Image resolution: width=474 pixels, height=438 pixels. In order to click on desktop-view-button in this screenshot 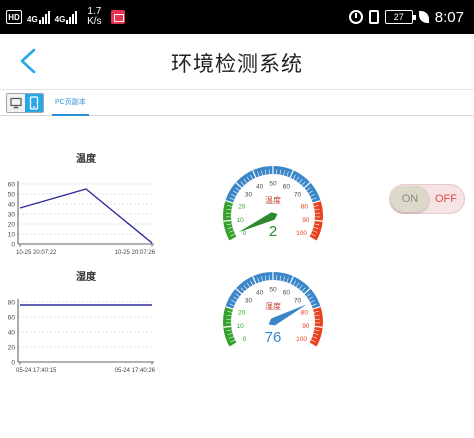, I will do `click(16, 103)`.